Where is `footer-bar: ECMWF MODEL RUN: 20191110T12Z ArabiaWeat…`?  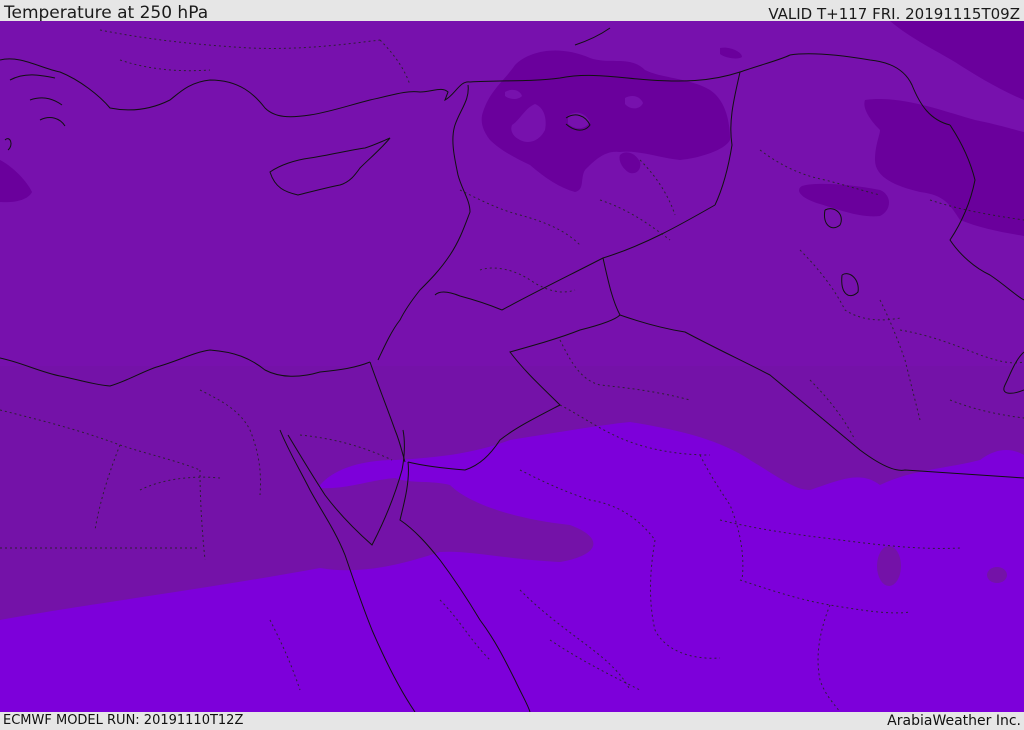 footer-bar: ECMWF MODEL RUN: 20191110T12Z ArabiaWeat… is located at coordinates (512, 720).